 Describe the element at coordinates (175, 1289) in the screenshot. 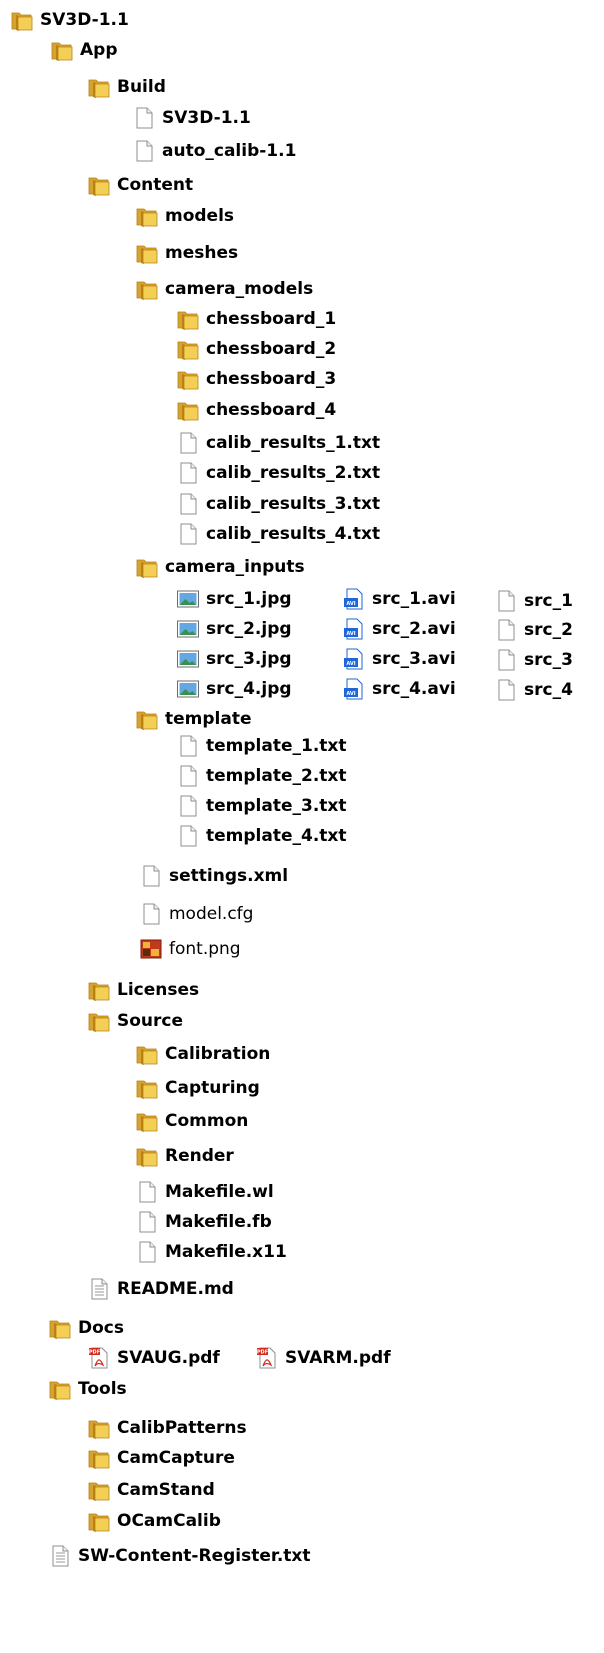

I see `tree-item-label: README.md` at that location.